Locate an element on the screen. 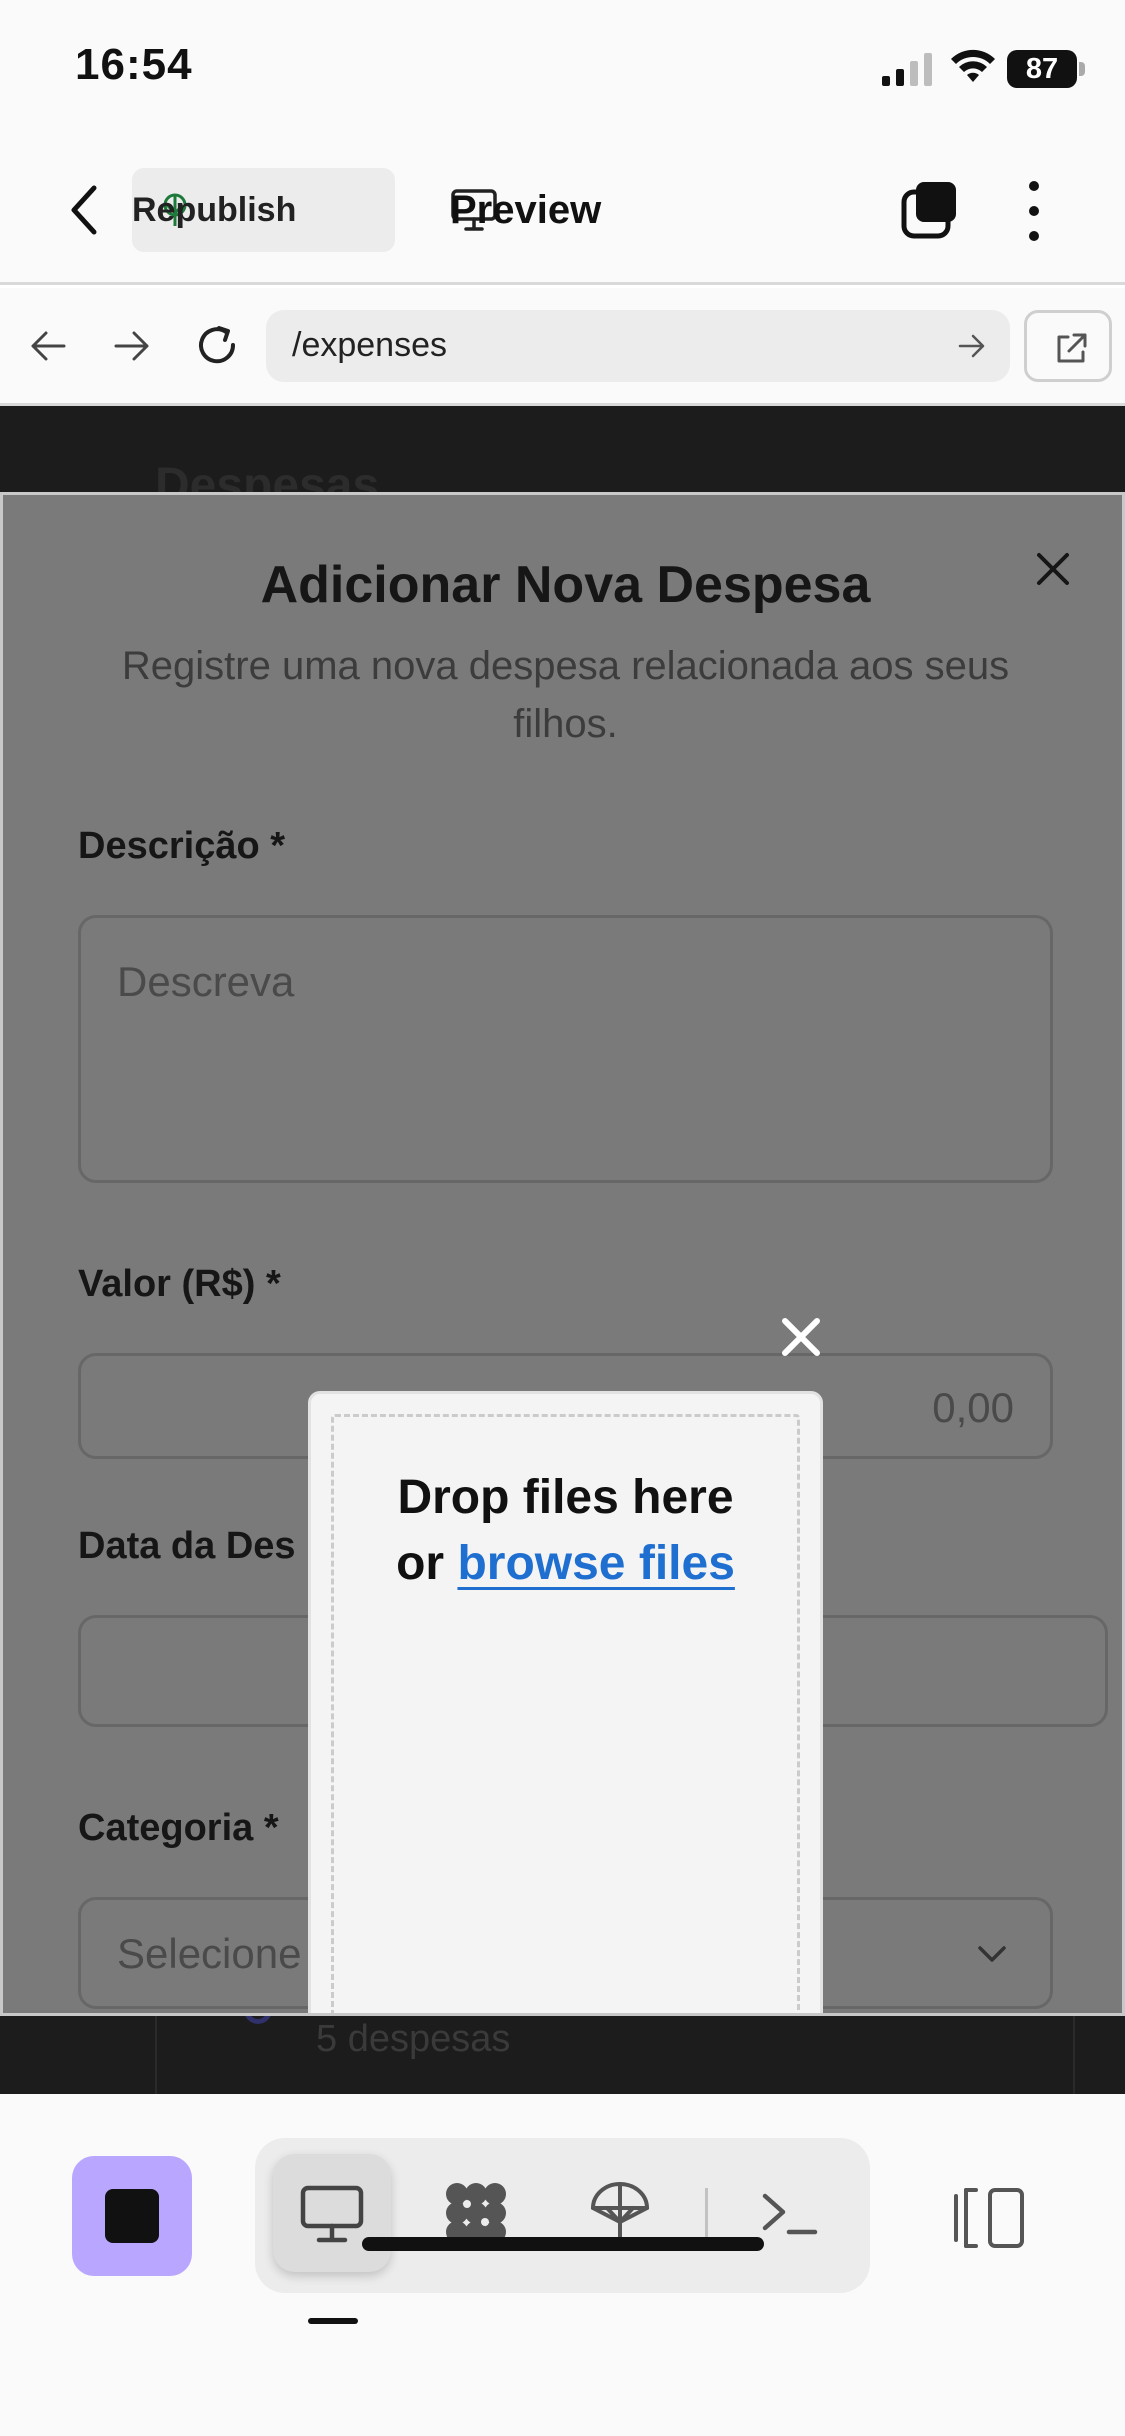 Image resolution: width=1125 pixels, height=2436 pixels. terminal-icon is located at coordinates (790, 2214).